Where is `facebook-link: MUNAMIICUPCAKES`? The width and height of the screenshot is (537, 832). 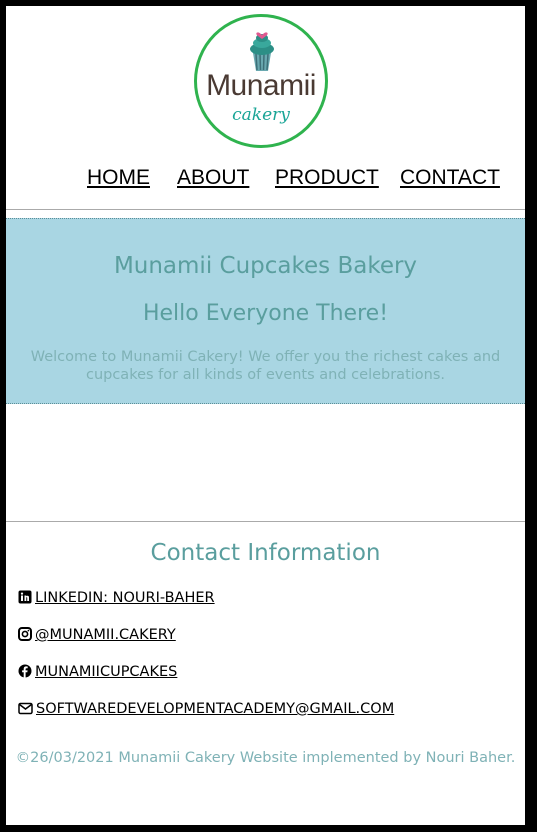
facebook-link: MUNAMIICUPCAKES is located at coordinates (97, 672).